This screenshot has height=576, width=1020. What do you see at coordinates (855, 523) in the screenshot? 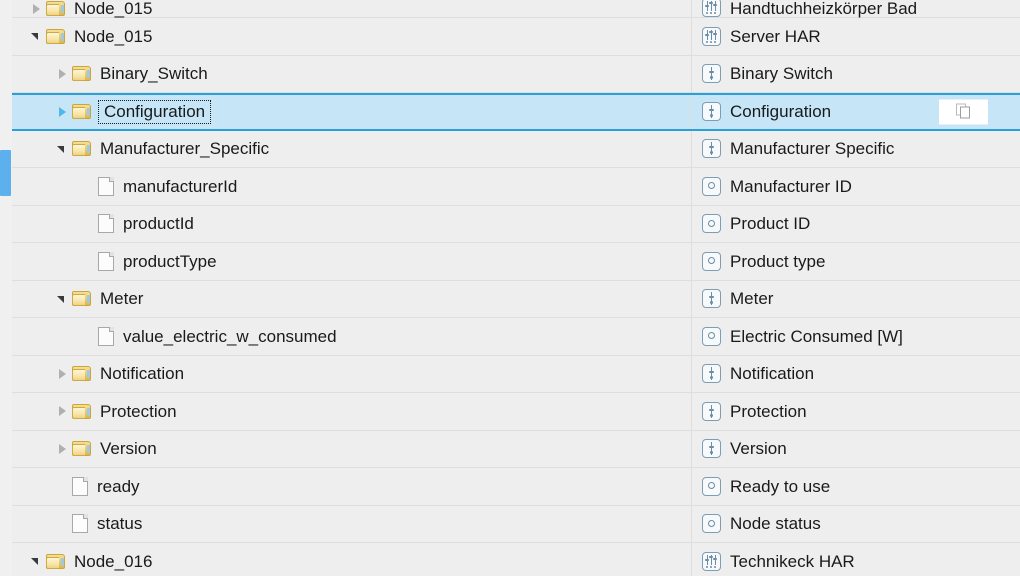
I see `tree-cell-label: Node status` at bounding box center [855, 523].